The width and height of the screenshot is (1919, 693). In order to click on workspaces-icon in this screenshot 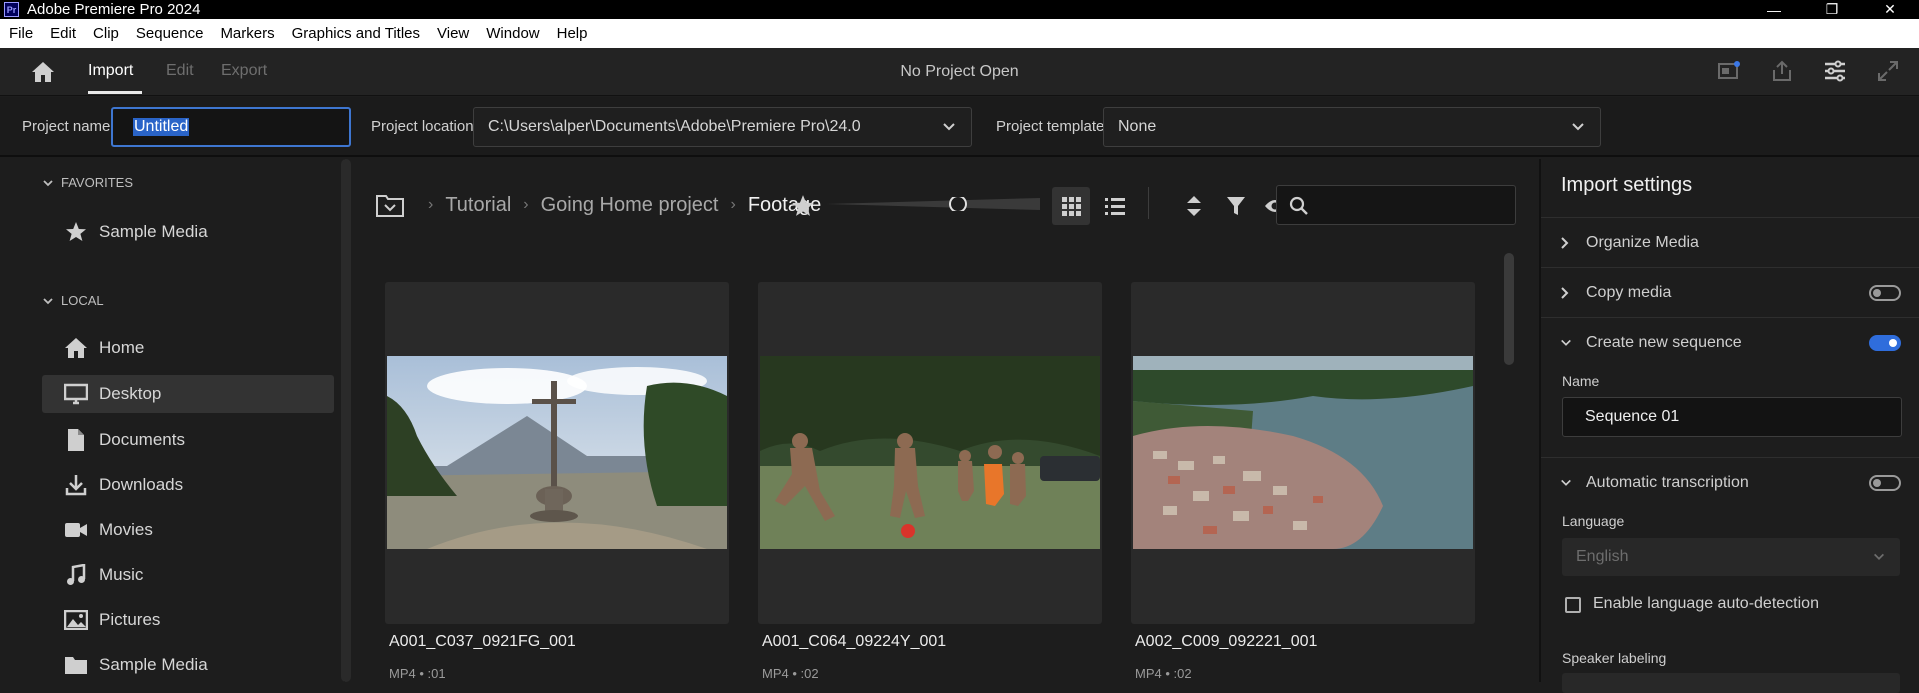, I will do `click(1835, 71)`.